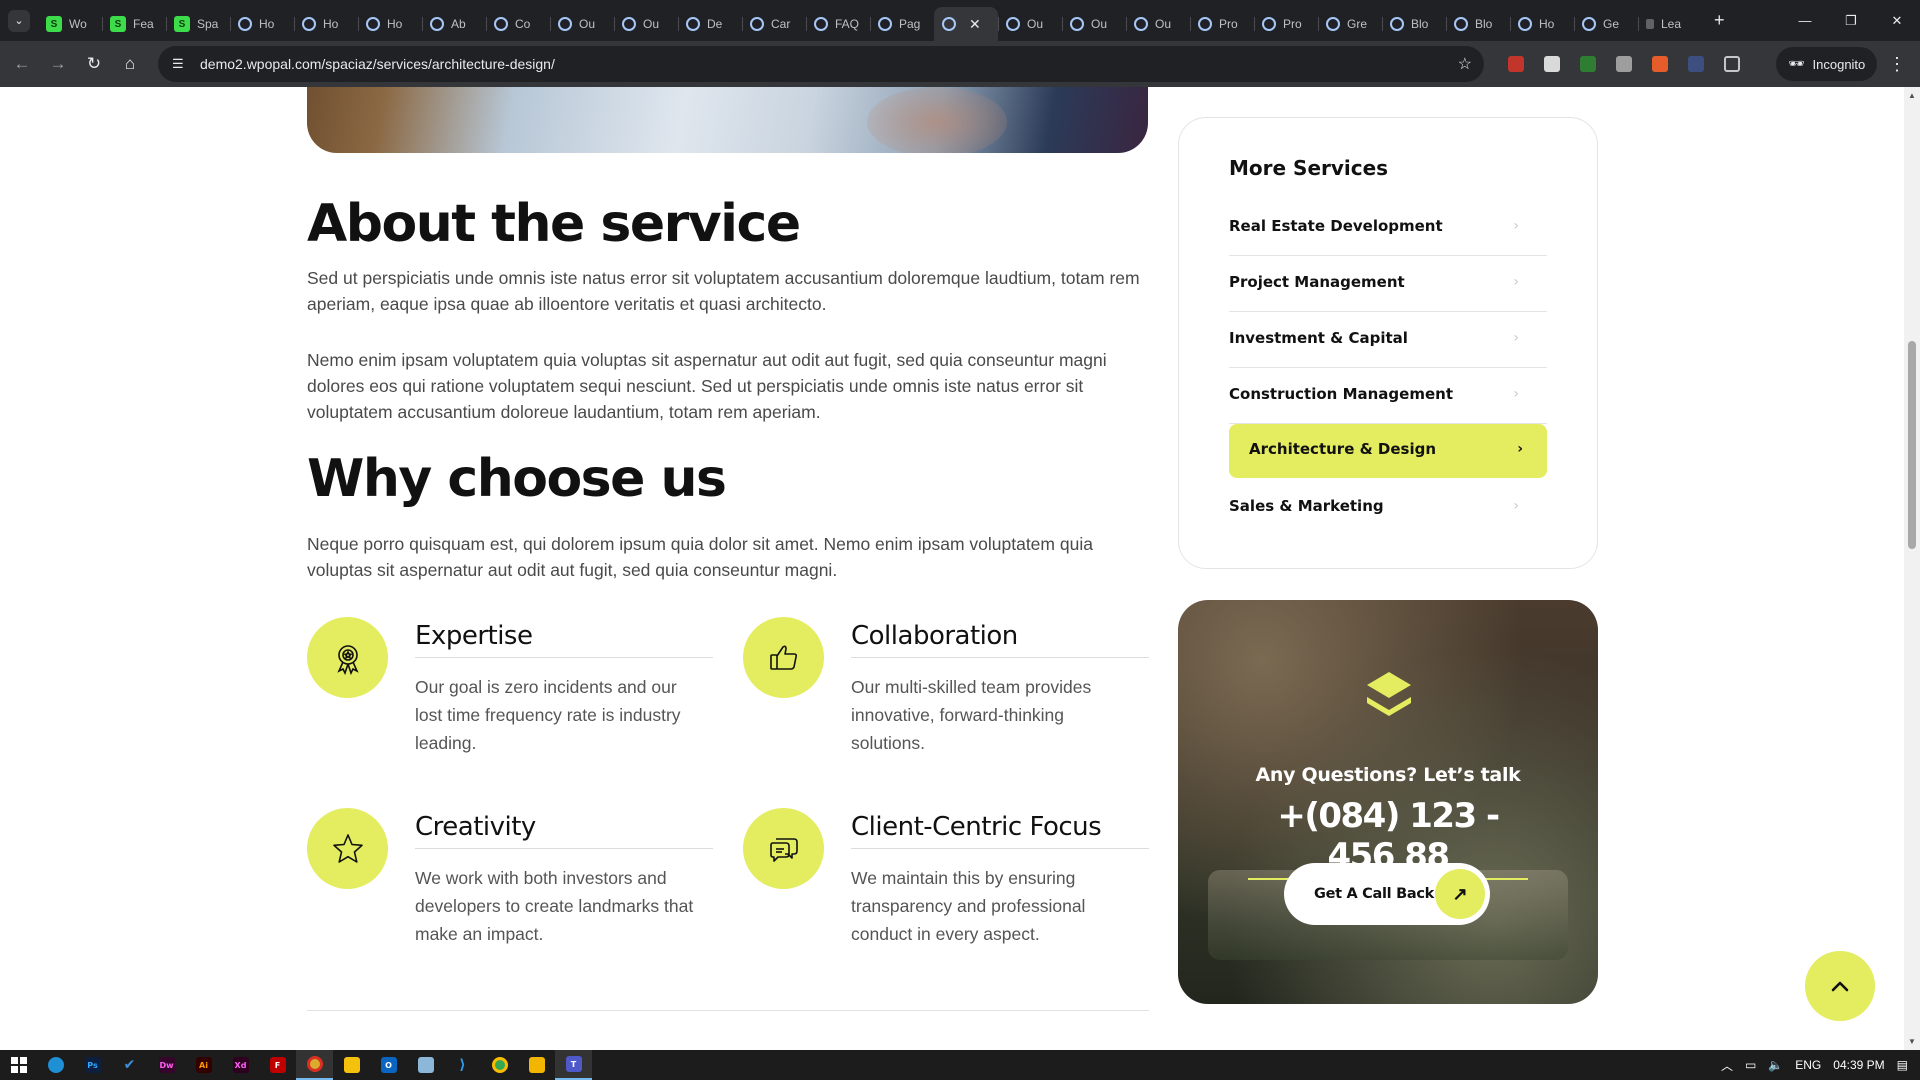  I want to click on todo-icon: ✔, so click(129, 1065).